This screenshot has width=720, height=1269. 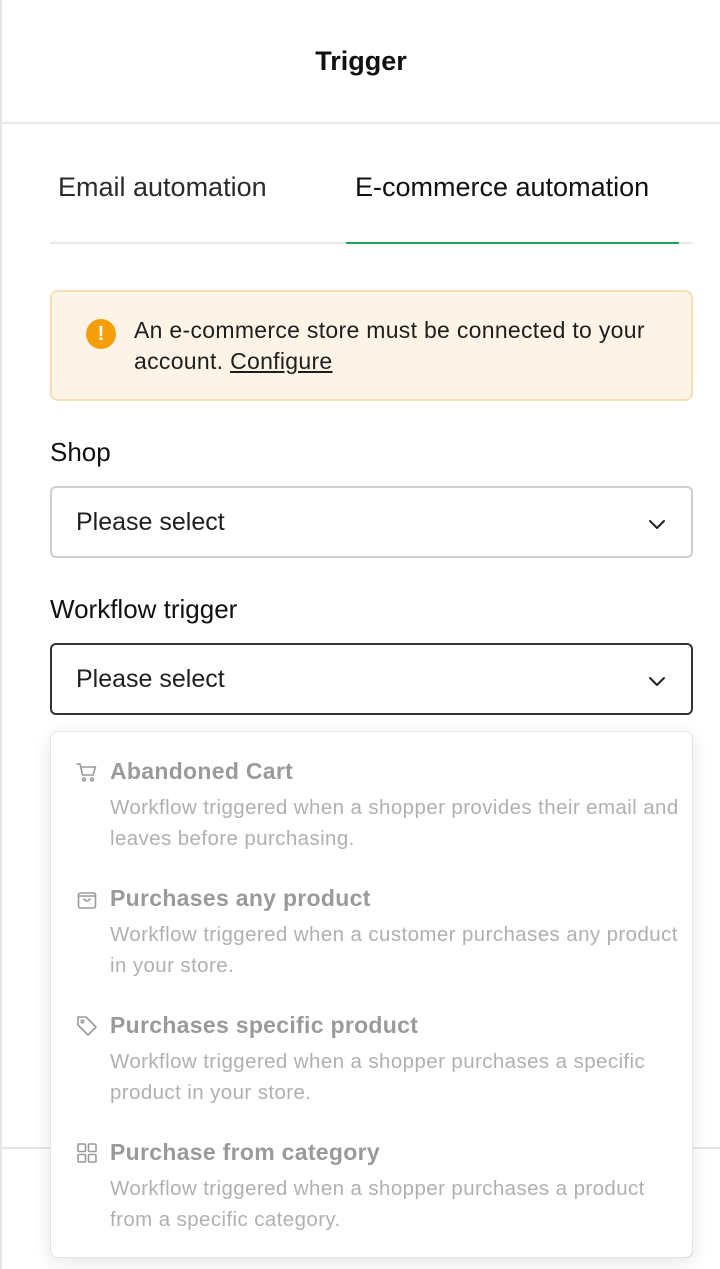 What do you see at coordinates (86, 772) in the screenshot?
I see `cart-icon` at bounding box center [86, 772].